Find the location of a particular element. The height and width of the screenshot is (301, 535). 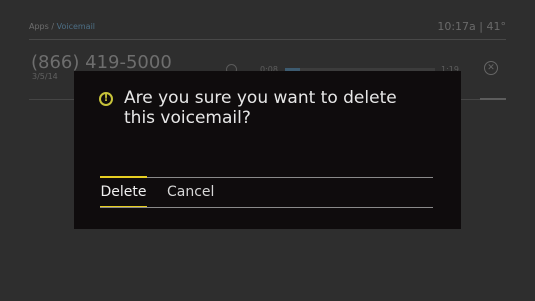

delete-button: Delete is located at coordinates (123, 192).